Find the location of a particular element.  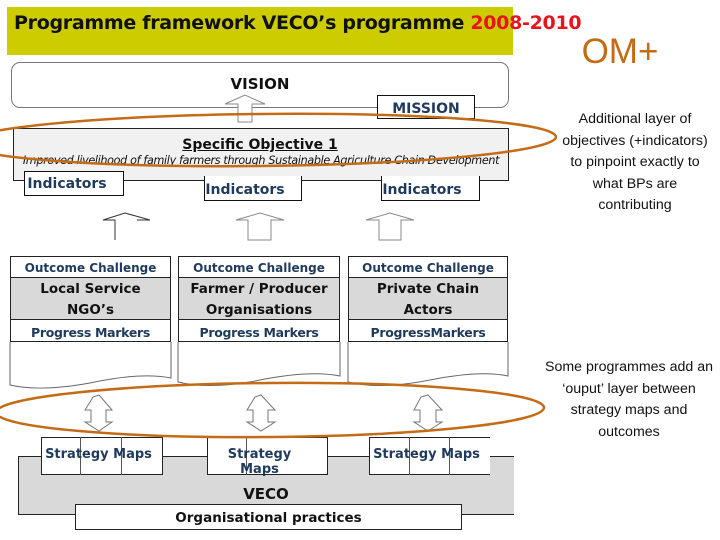

organisational-practices-label: Organisational practices is located at coordinates (268, 518).